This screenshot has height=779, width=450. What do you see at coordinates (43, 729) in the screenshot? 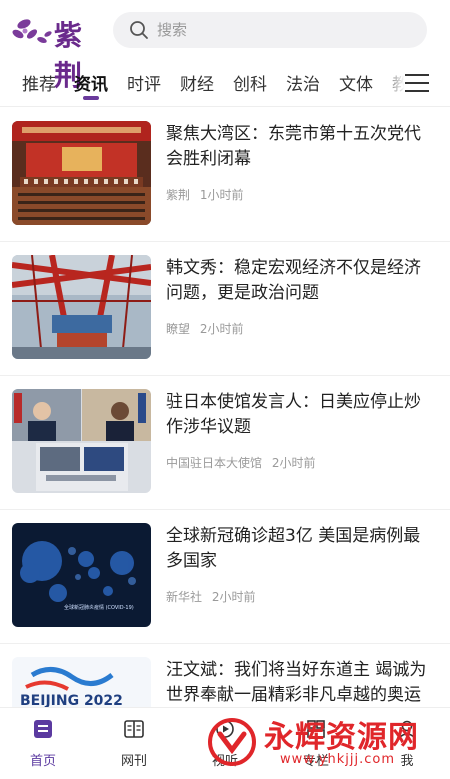
I see `home-icon` at bounding box center [43, 729].